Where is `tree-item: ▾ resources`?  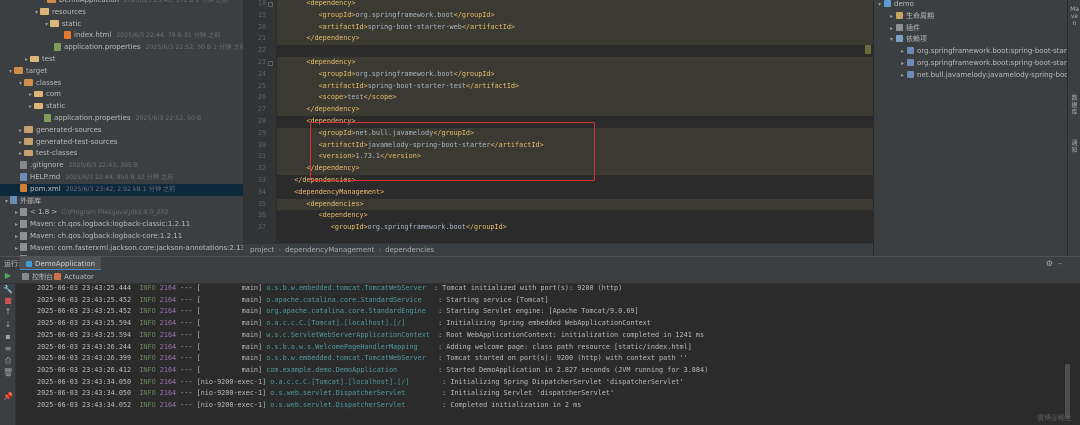 tree-item: ▾ resources is located at coordinates (121, 13).